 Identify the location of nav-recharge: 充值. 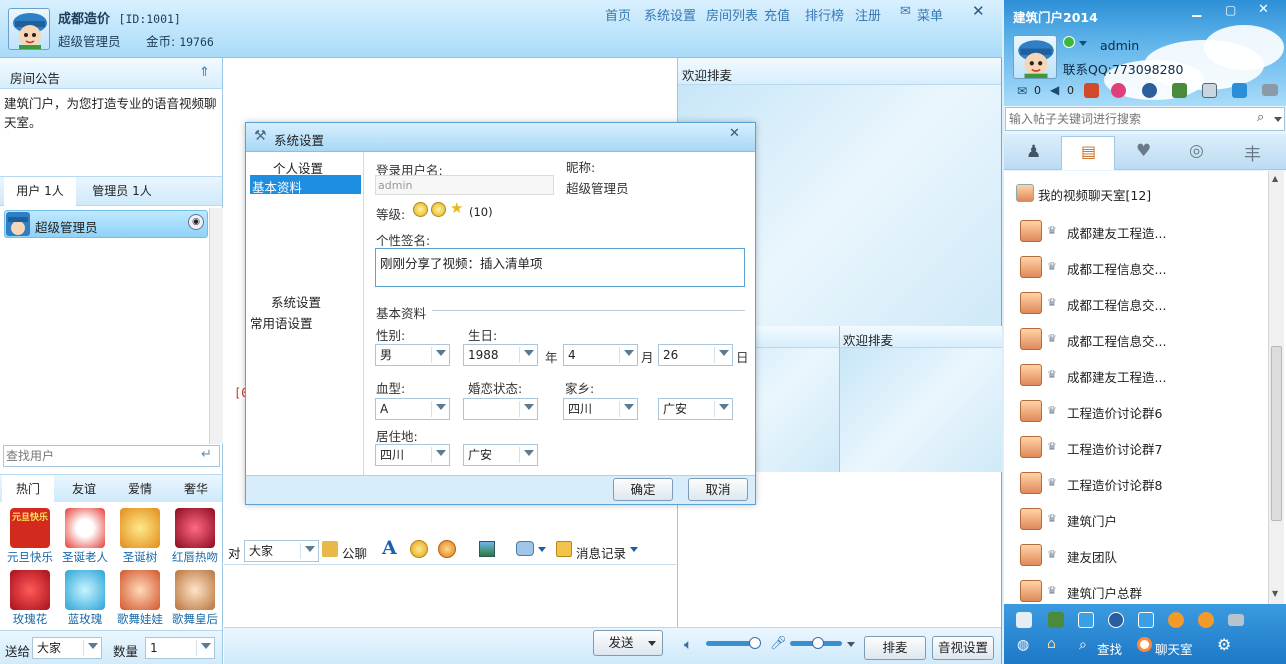
(777, 14).